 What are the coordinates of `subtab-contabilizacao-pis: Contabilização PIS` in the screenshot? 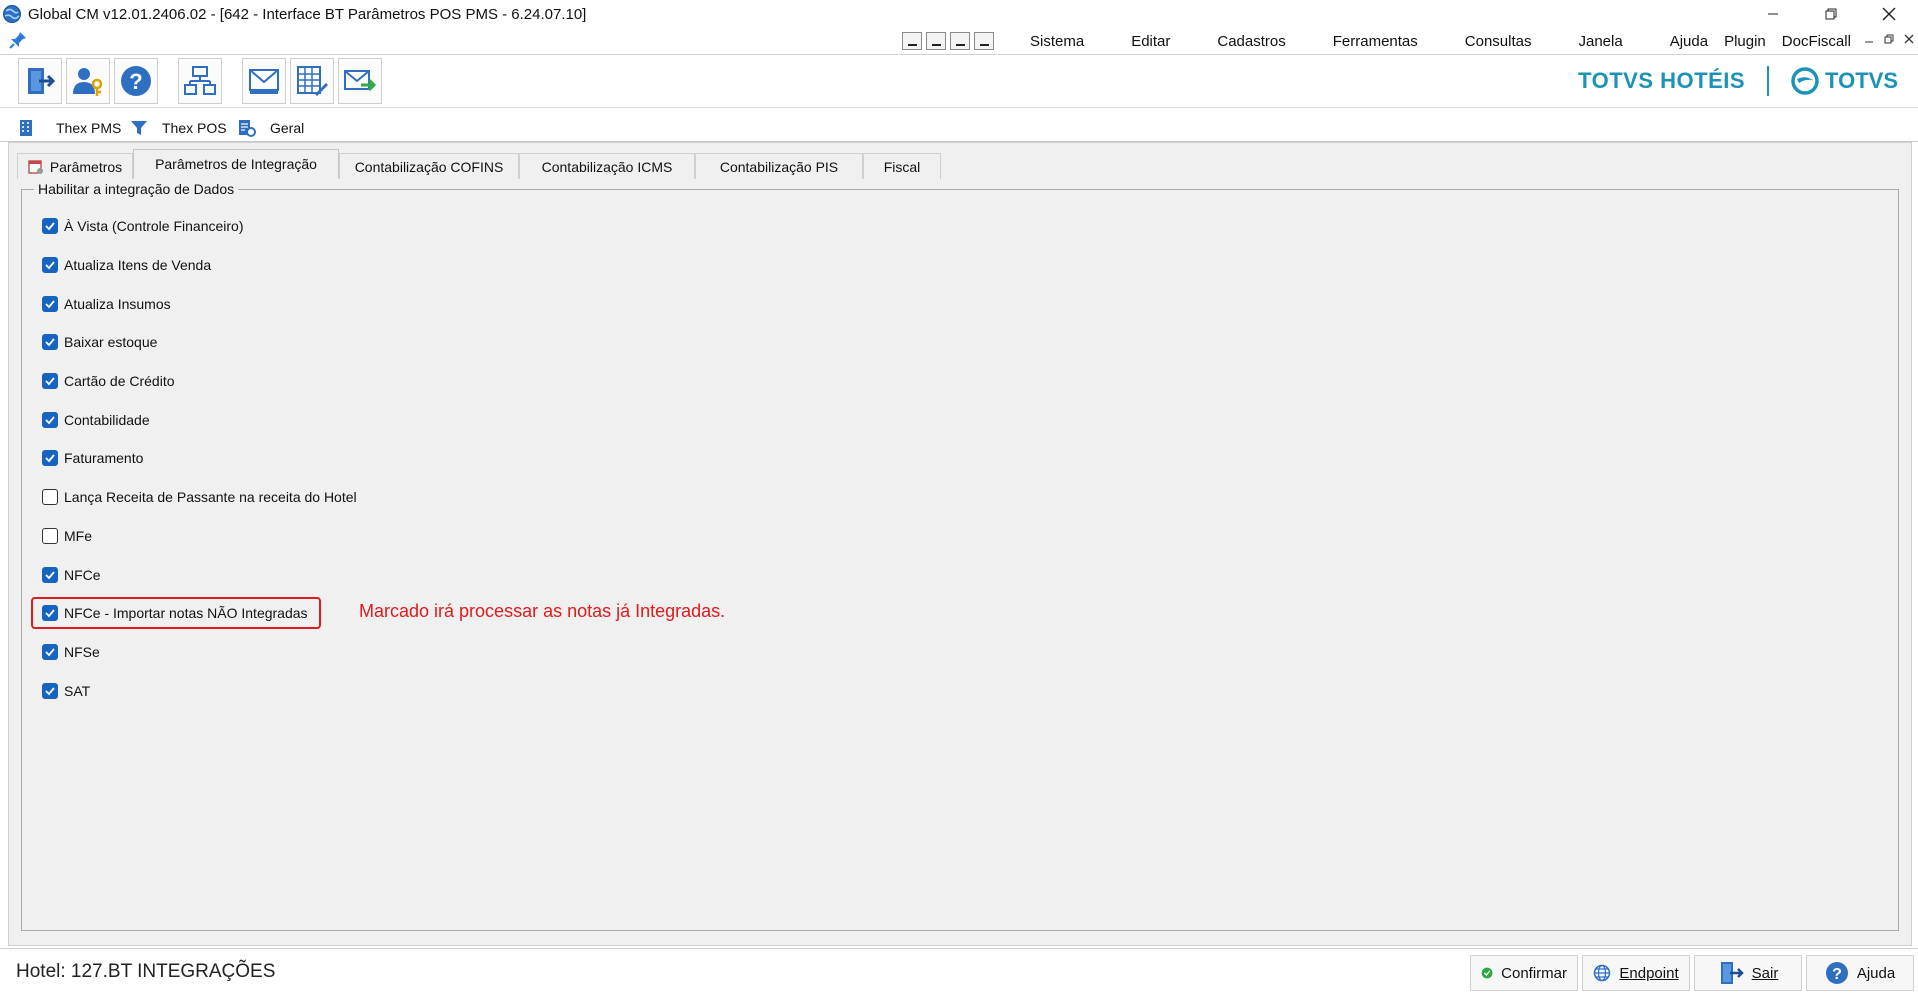 It's located at (779, 166).